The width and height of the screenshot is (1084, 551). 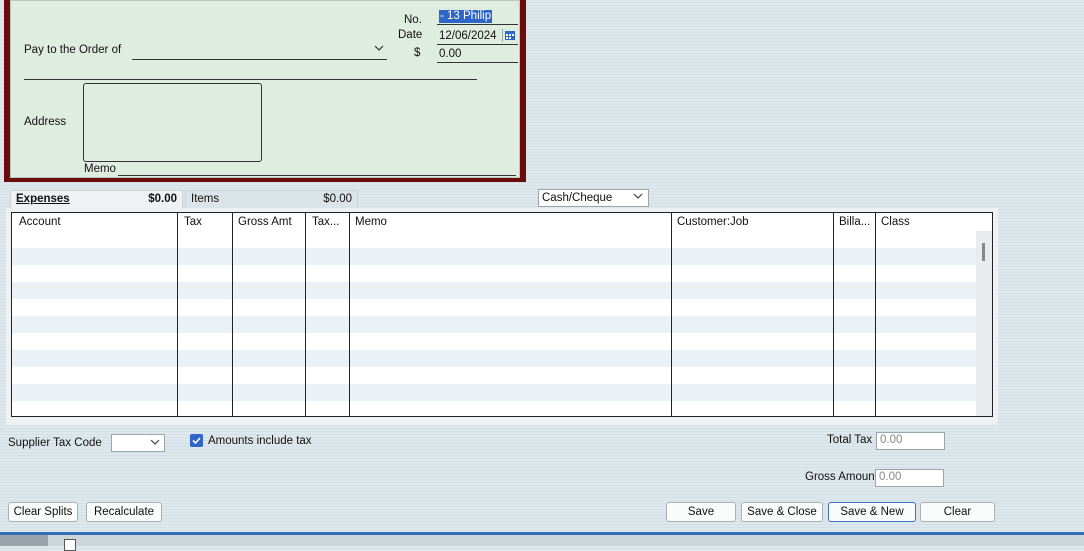 I want to click on gross-amount-label: Gross Amount, so click(x=841, y=477).